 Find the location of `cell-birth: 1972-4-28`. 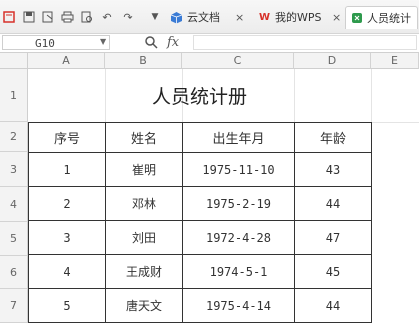

cell-birth: 1972-4-28 is located at coordinates (238, 237).